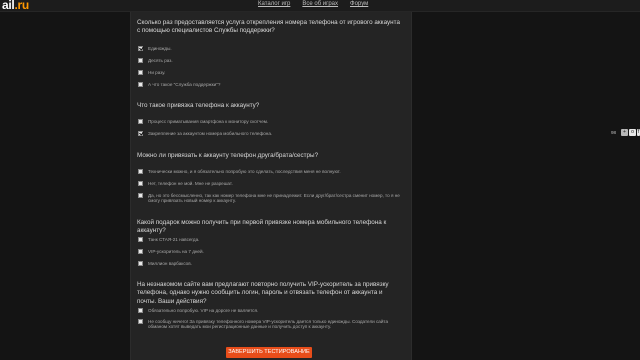  What do you see at coordinates (8, 6) in the screenshot?
I see `logo-text: ail` at bounding box center [8, 6].